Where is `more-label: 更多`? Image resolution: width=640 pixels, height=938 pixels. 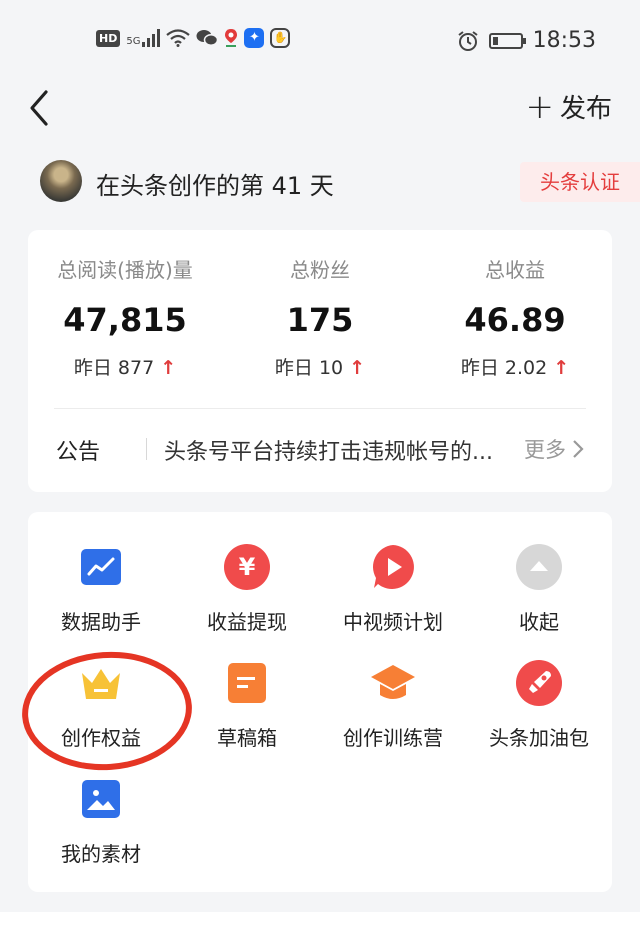
more-label: 更多 is located at coordinates (545, 450).